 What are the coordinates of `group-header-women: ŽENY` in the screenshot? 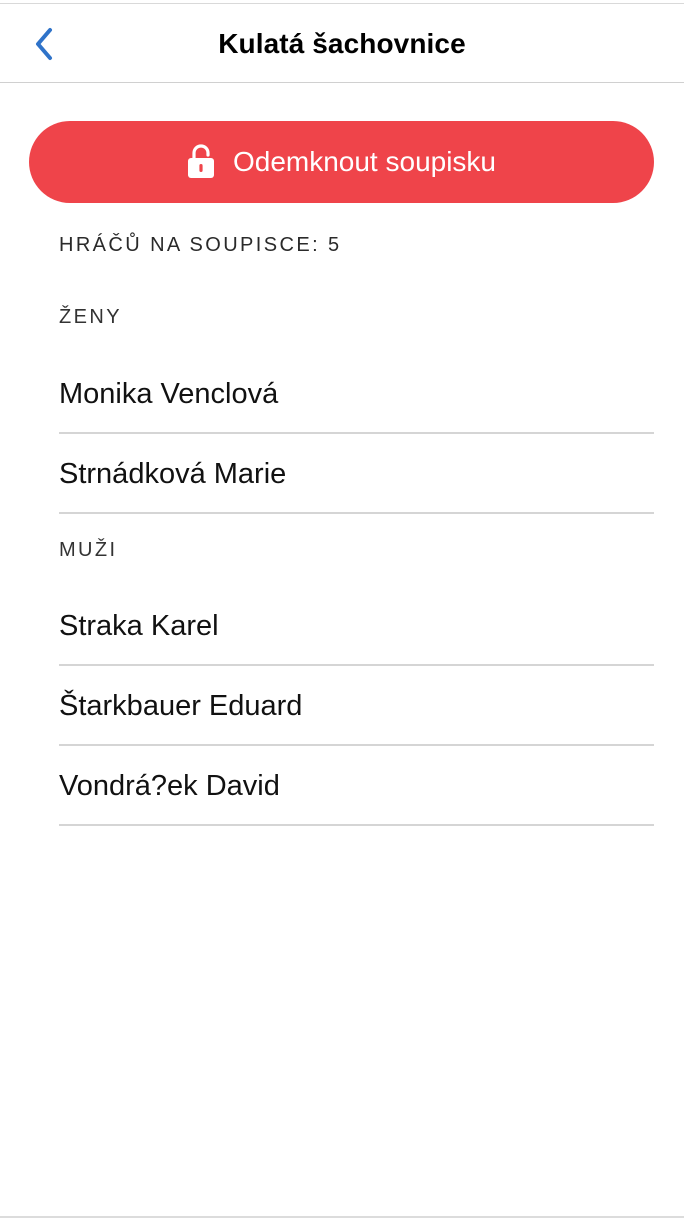 It's located at (90, 317).